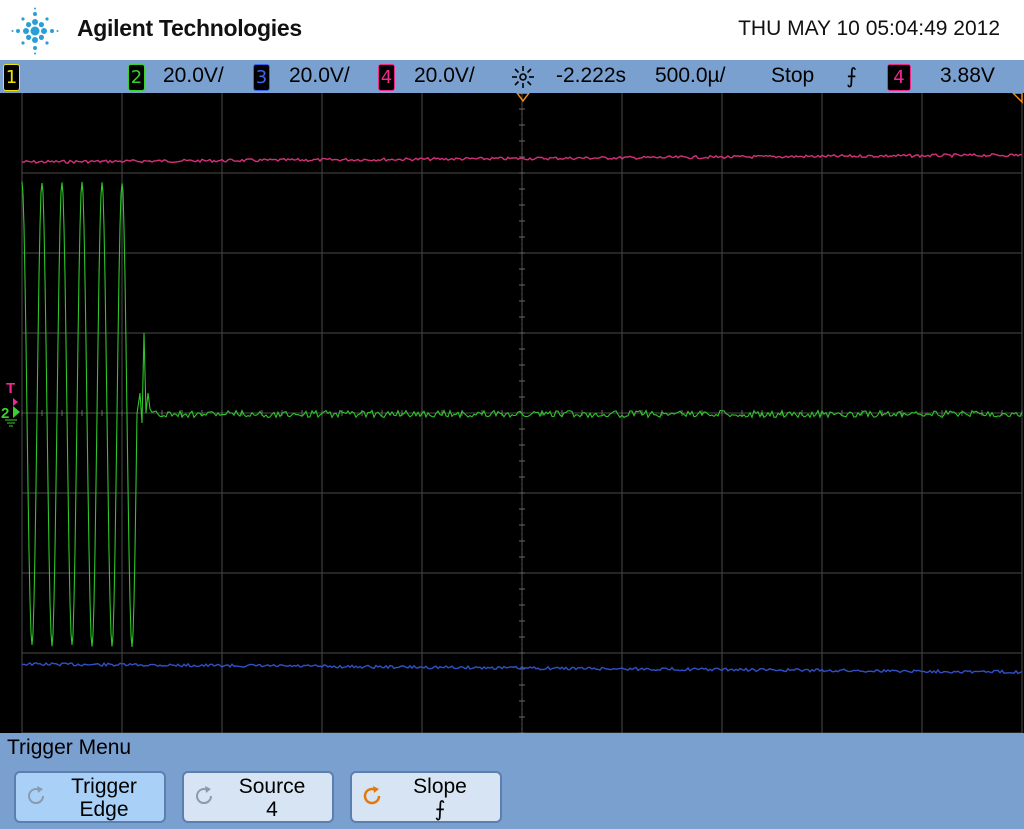 The image size is (1024, 829). I want to click on slope-value: ⨍, so click(440, 809).